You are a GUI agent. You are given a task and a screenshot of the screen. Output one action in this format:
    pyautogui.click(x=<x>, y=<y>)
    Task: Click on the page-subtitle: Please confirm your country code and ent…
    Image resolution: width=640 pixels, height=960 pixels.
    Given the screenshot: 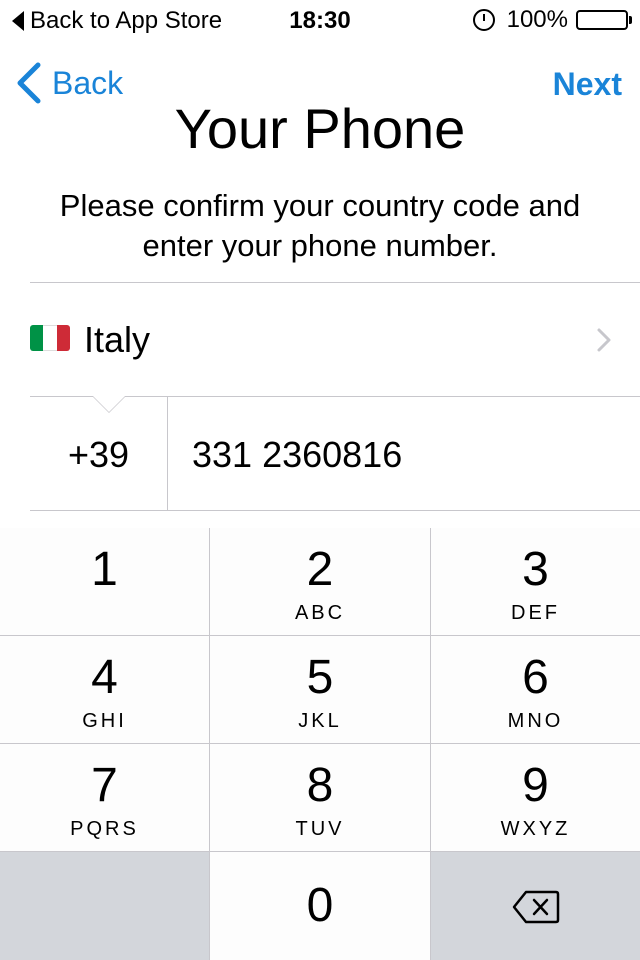 What is the action you would take?
    pyautogui.click(x=320, y=225)
    